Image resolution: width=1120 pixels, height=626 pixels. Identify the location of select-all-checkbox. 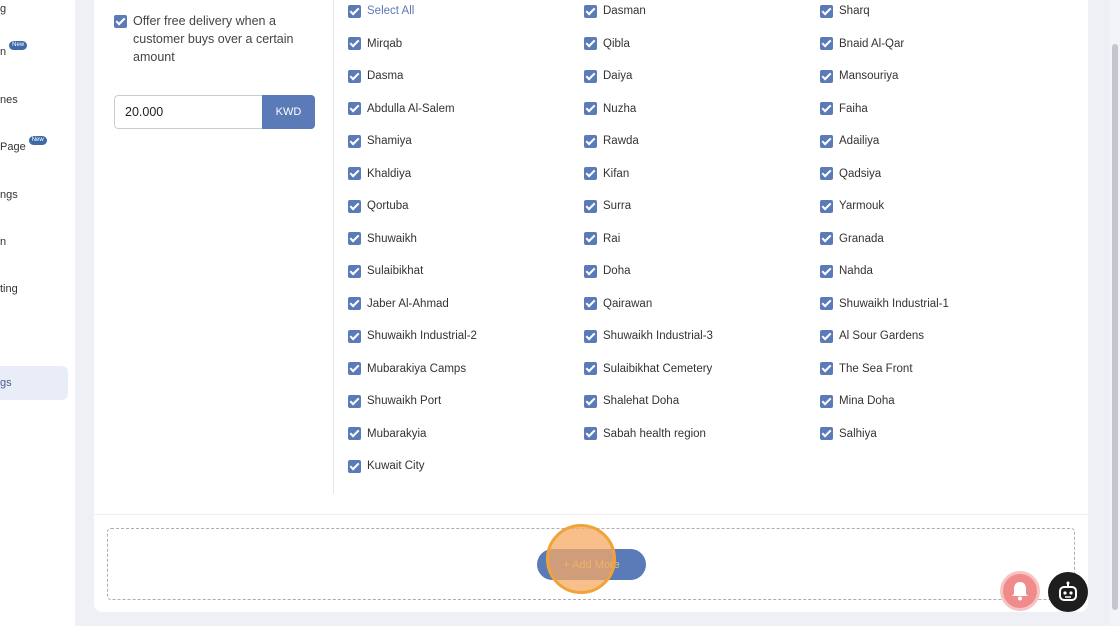
(354, 11).